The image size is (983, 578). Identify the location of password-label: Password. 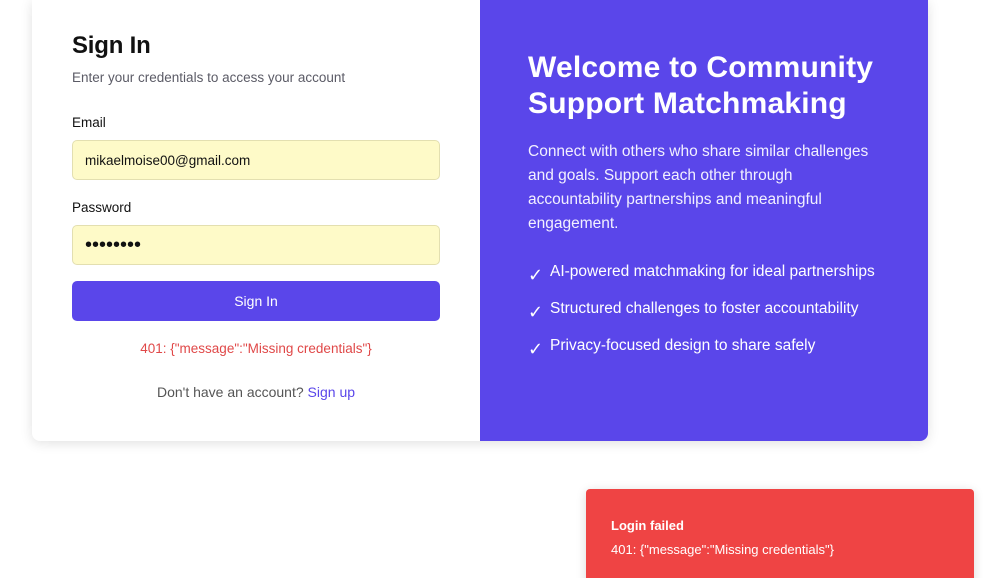
(102, 207).